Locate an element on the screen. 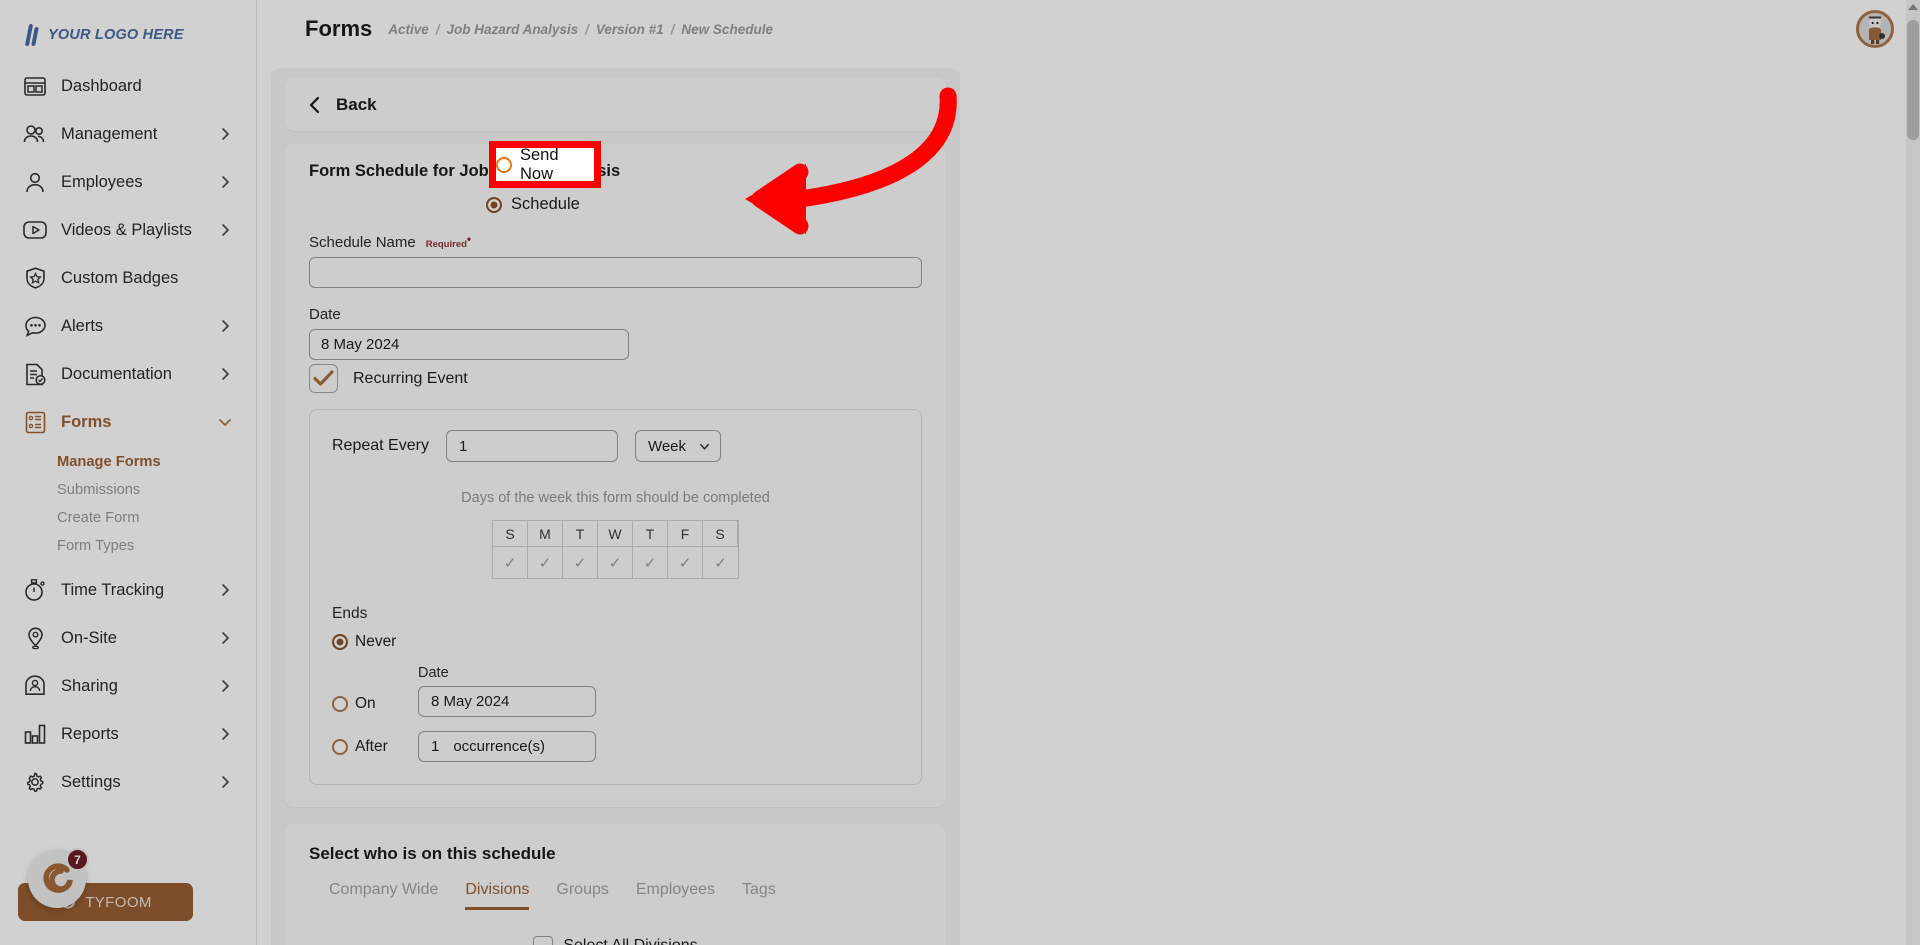 This screenshot has height=945, width=1920. tab-employees: Employees is located at coordinates (675, 895).